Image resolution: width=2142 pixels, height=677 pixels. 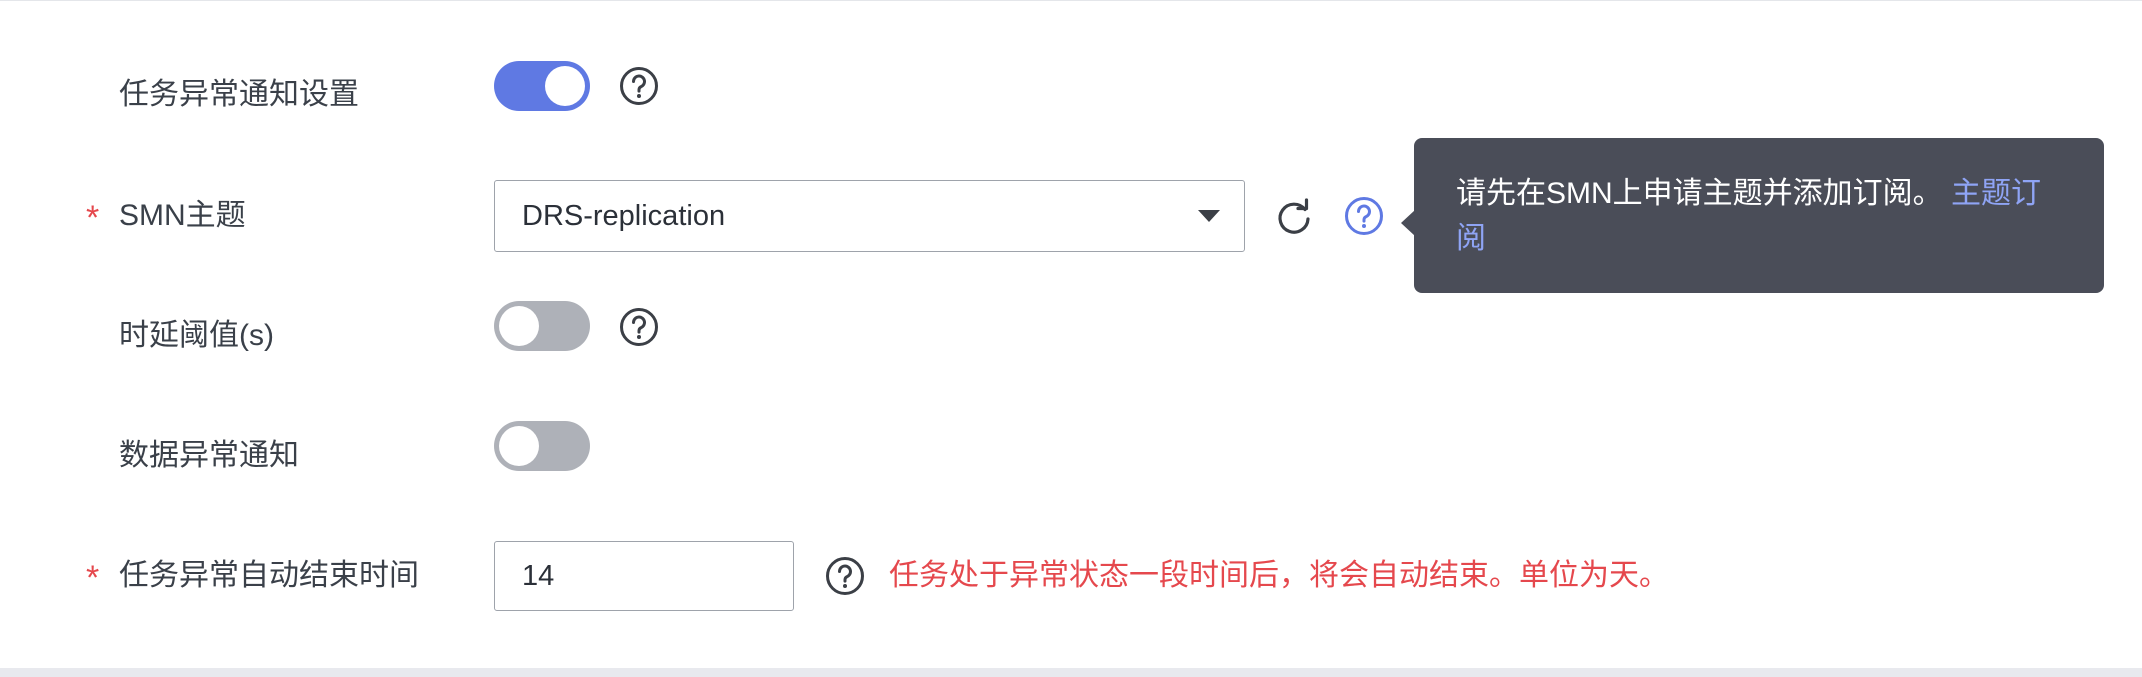 I want to click on smn-topic-label: SMN主题, so click(x=182, y=215).